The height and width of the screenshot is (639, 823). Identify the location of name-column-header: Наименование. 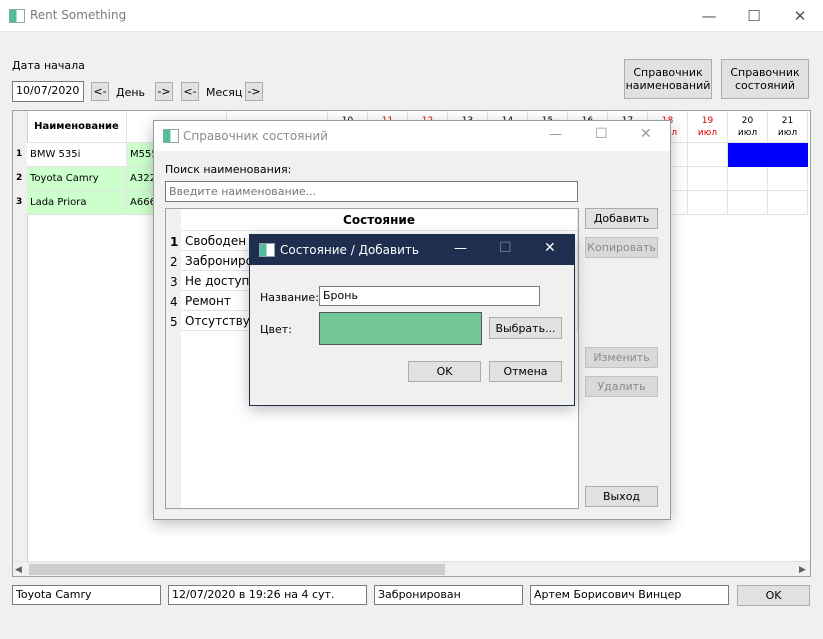
(77, 127).